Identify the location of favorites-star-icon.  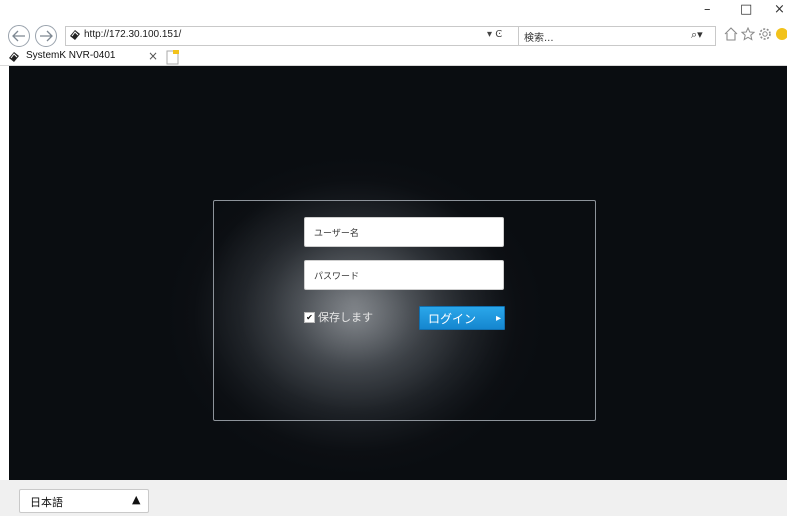
(748, 34).